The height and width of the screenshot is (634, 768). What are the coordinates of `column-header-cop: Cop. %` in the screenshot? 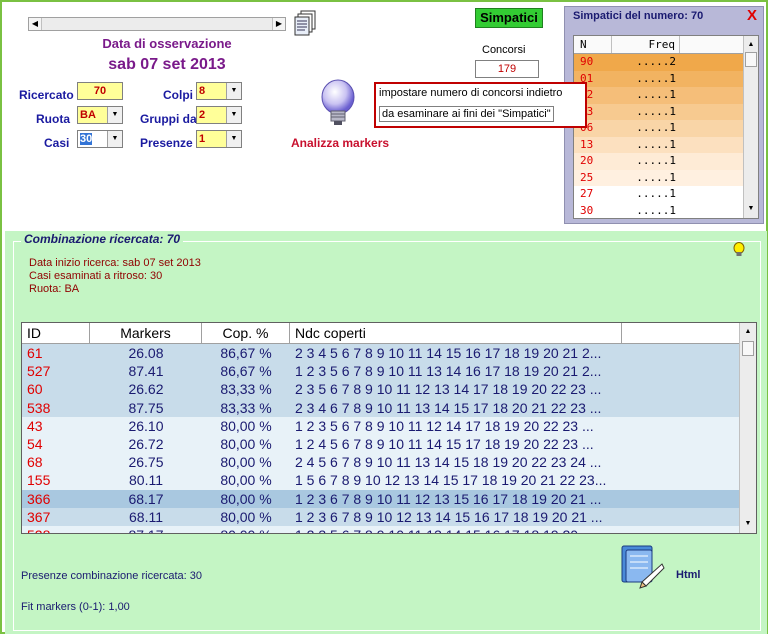 It's located at (246, 333).